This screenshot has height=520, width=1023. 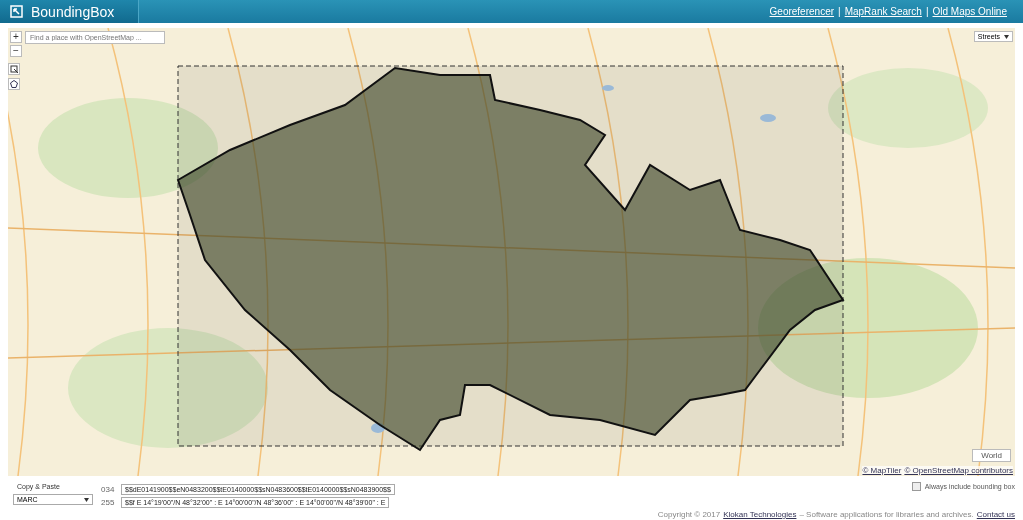 What do you see at coordinates (883, 11) in the screenshot?
I see `header-link: MapRank Search` at bounding box center [883, 11].